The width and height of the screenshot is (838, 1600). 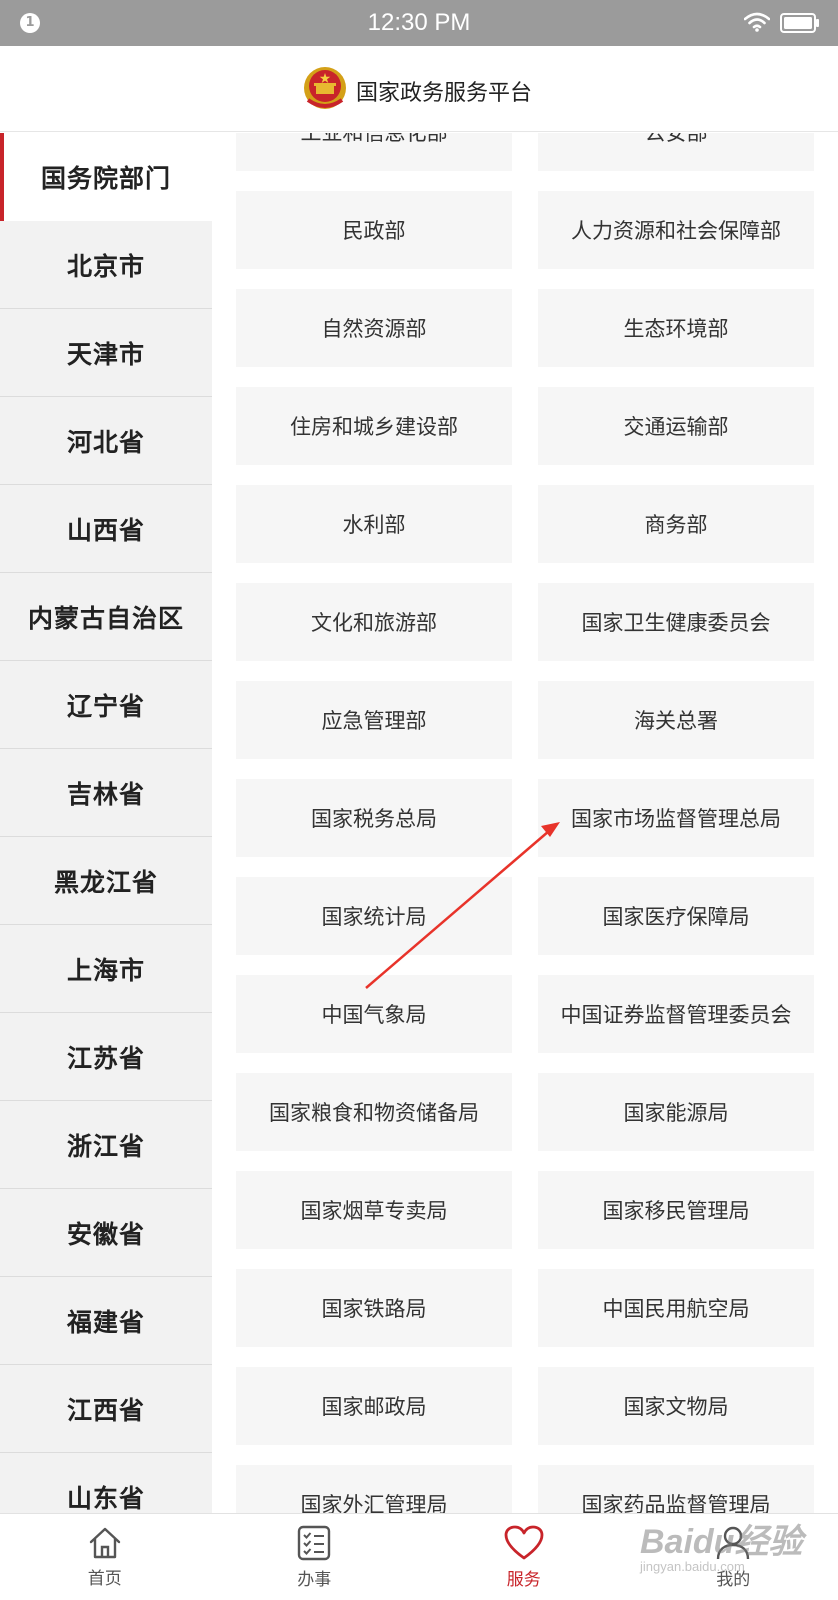 I want to click on nav-services-label: 服务, so click(x=523, y=1579).